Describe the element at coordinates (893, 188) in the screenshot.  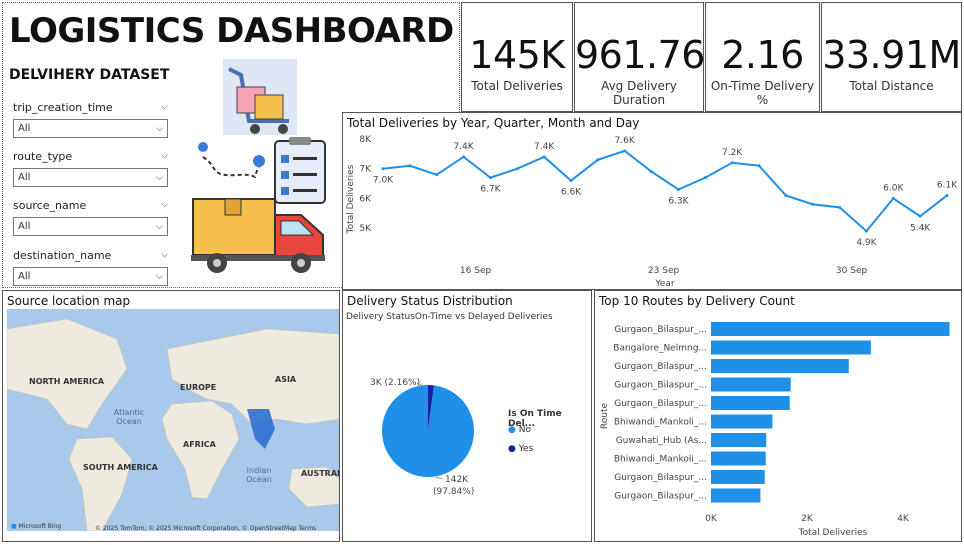
I see `data-label: 6.0K` at that location.